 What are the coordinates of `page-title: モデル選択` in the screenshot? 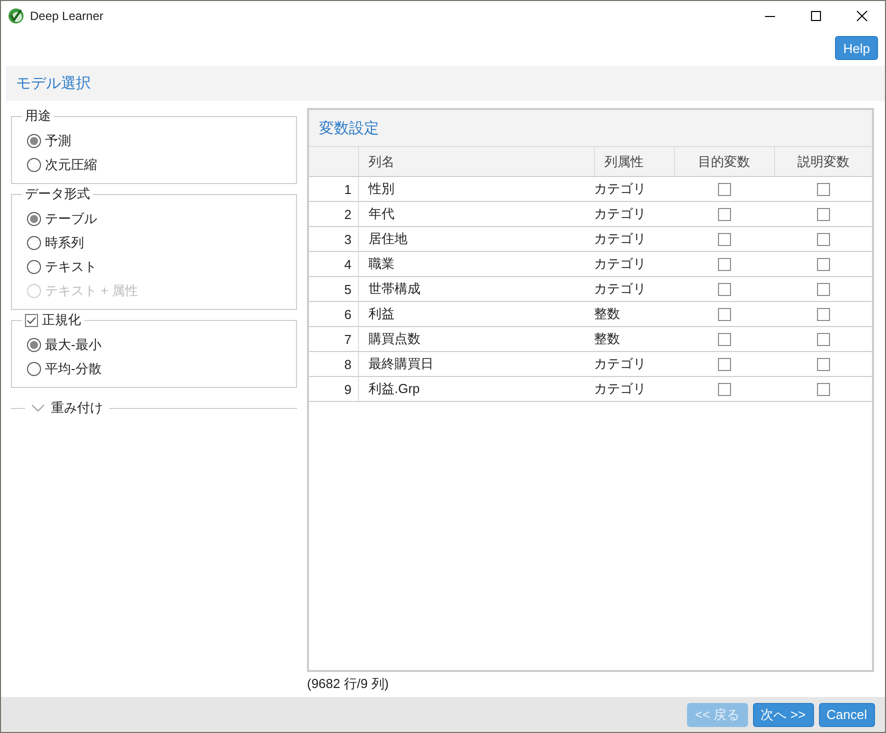 It's located at (445, 83).